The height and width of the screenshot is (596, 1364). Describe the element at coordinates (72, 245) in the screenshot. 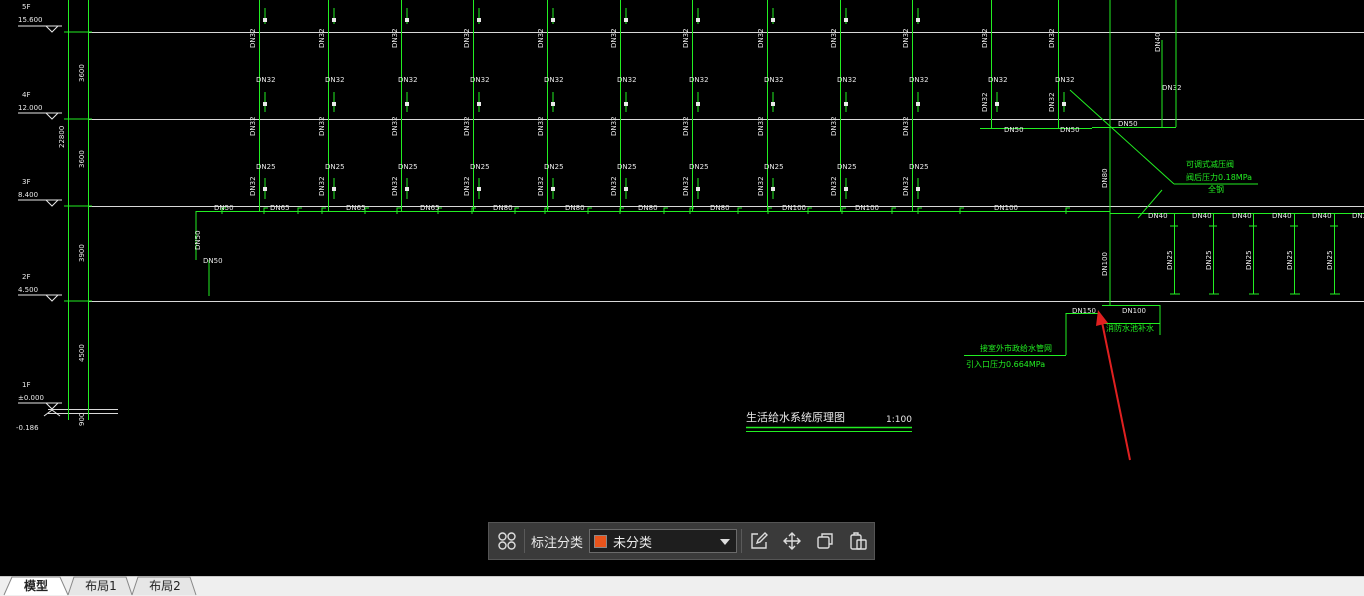

I see `dimension-labels: 3600 3600 3900 4500 22800 900` at that location.